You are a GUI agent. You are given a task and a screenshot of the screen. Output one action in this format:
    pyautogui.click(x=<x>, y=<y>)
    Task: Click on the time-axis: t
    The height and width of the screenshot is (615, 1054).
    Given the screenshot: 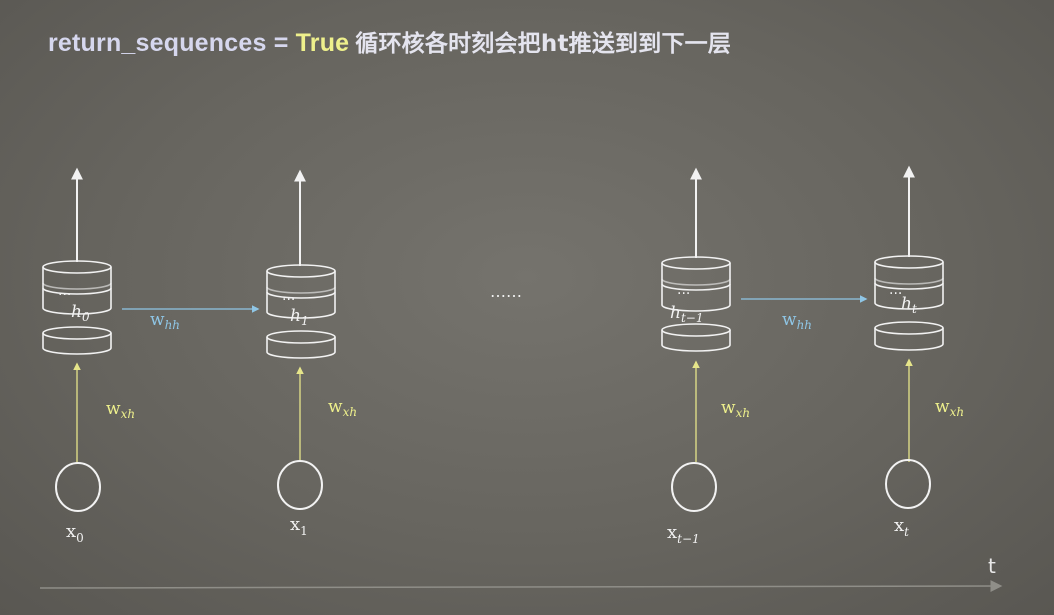 What is the action you would take?
    pyautogui.click(x=521, y=573)
    